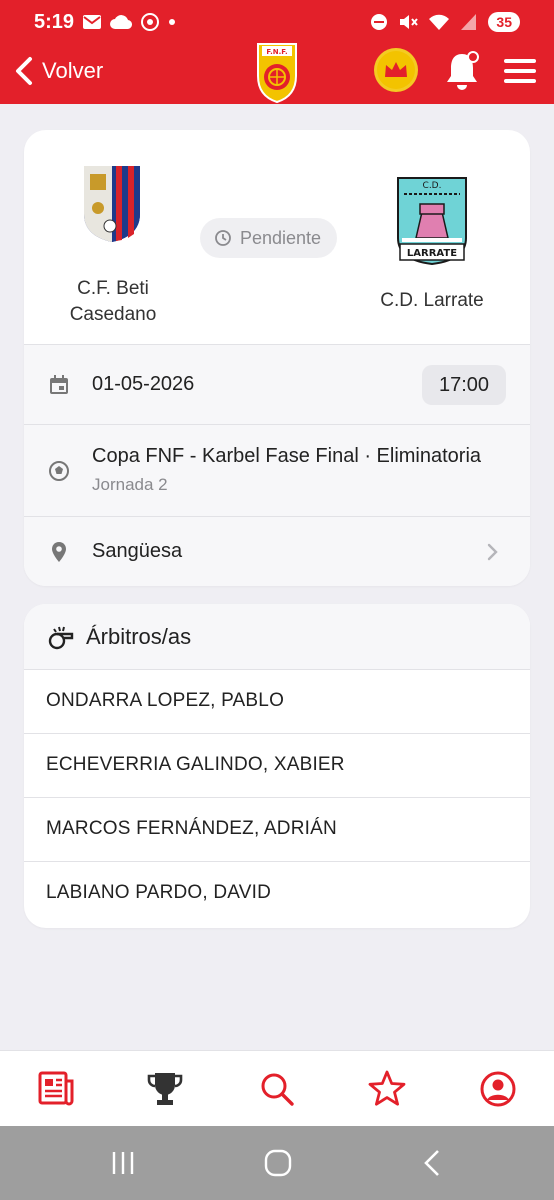  Describe the element at coordinates (492, 552) in the screenshot. I see `chevron-right-icon` at that location.